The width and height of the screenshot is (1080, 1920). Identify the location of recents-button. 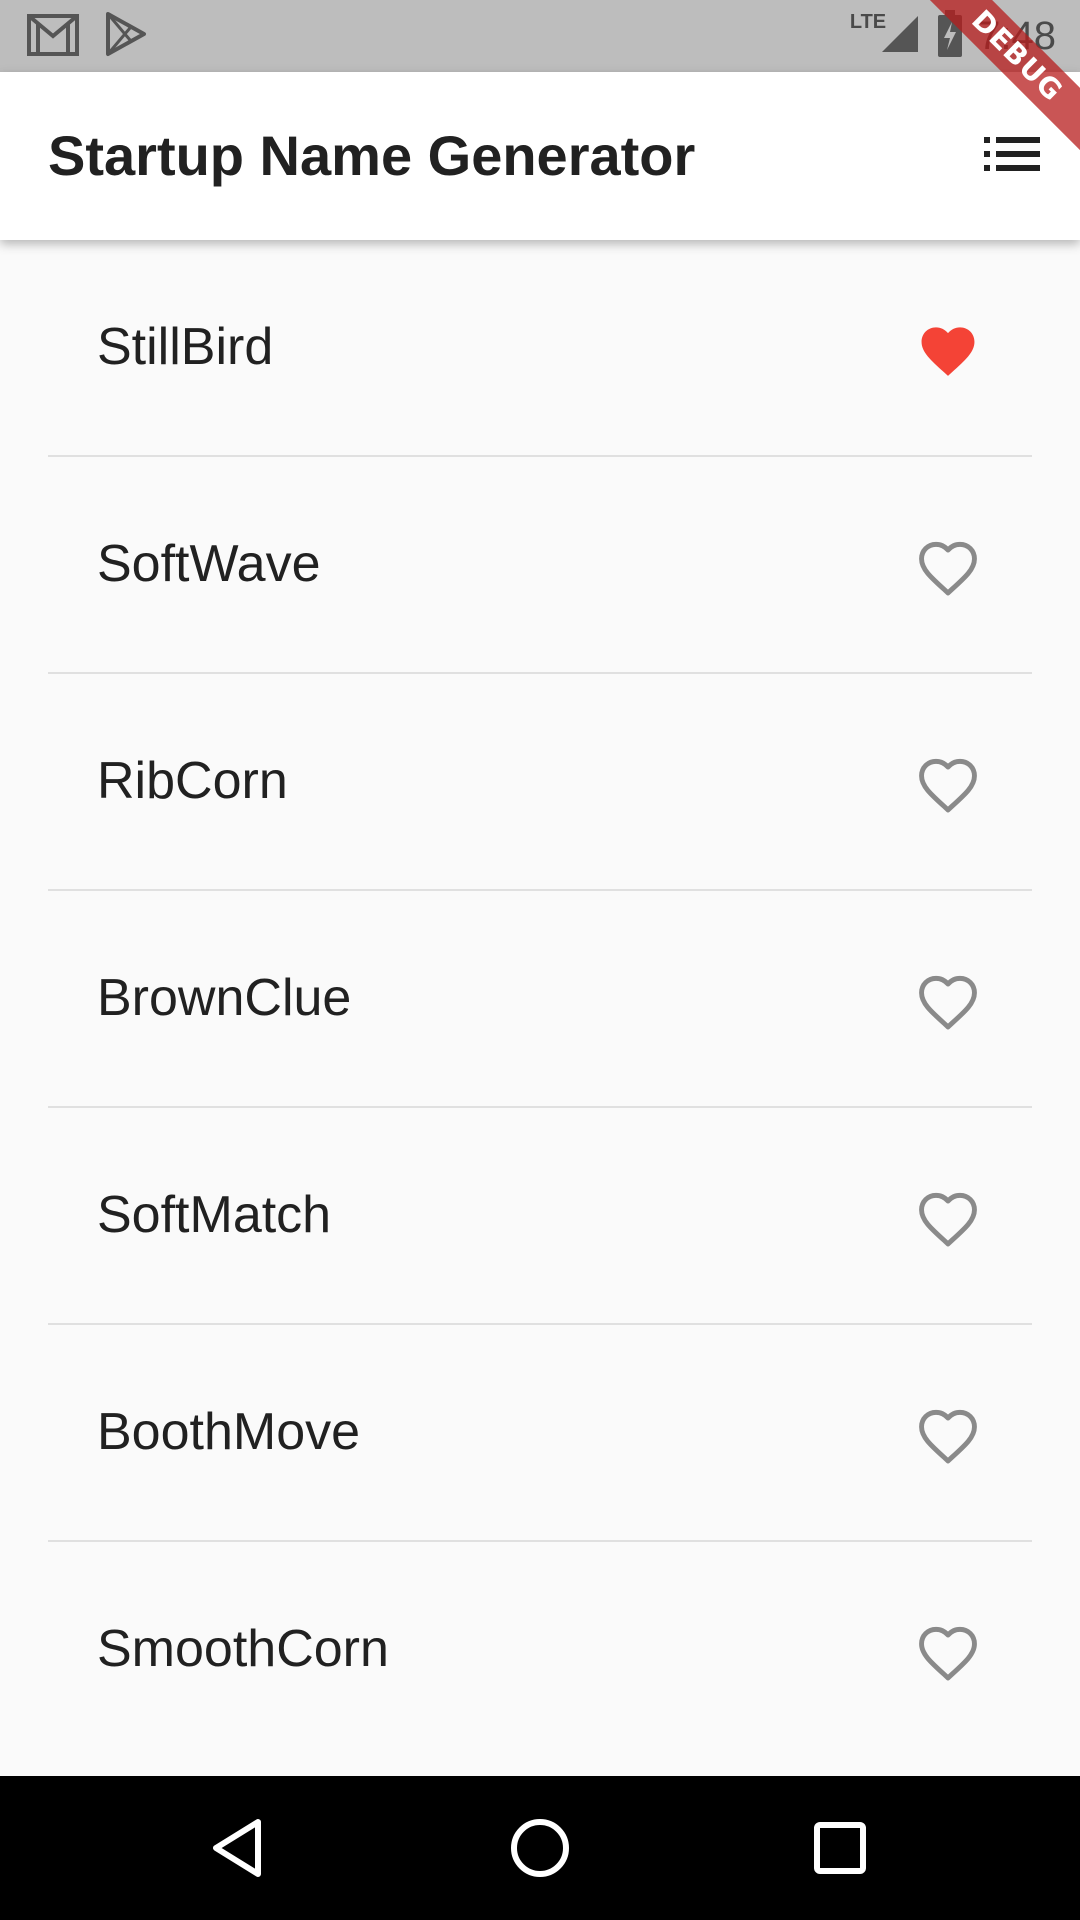
(840, 1848).